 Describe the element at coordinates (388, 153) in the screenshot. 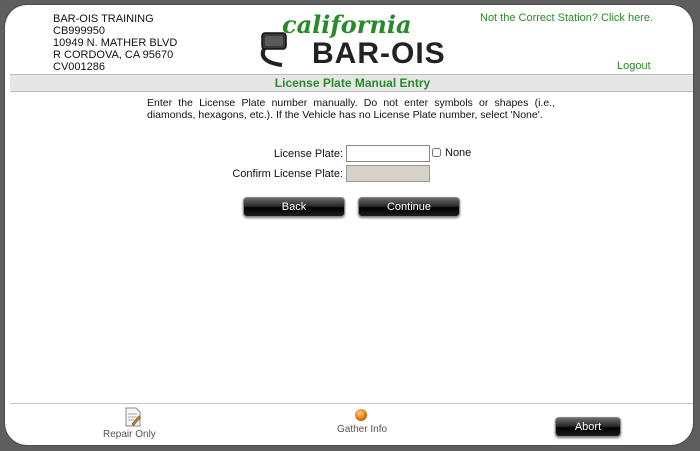

I see `license-plate-input` at that location.